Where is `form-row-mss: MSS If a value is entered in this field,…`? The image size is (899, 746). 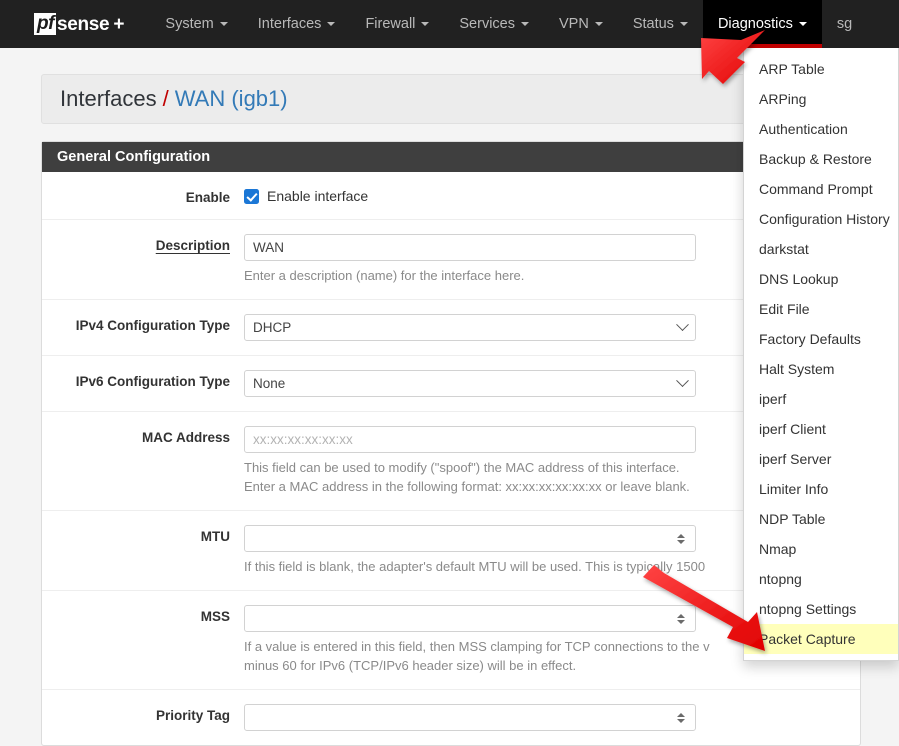
form-row-mss: MSS If a value is entered in this field,… is located at coordinates (451, 640).